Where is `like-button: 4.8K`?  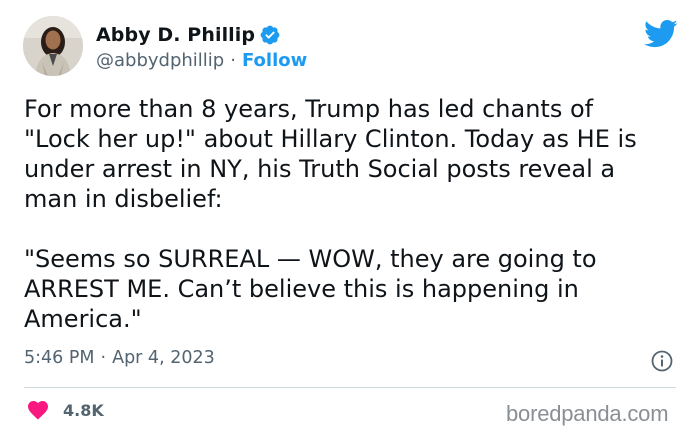
like-button: 4.8K is located at coordinates (65, 410).